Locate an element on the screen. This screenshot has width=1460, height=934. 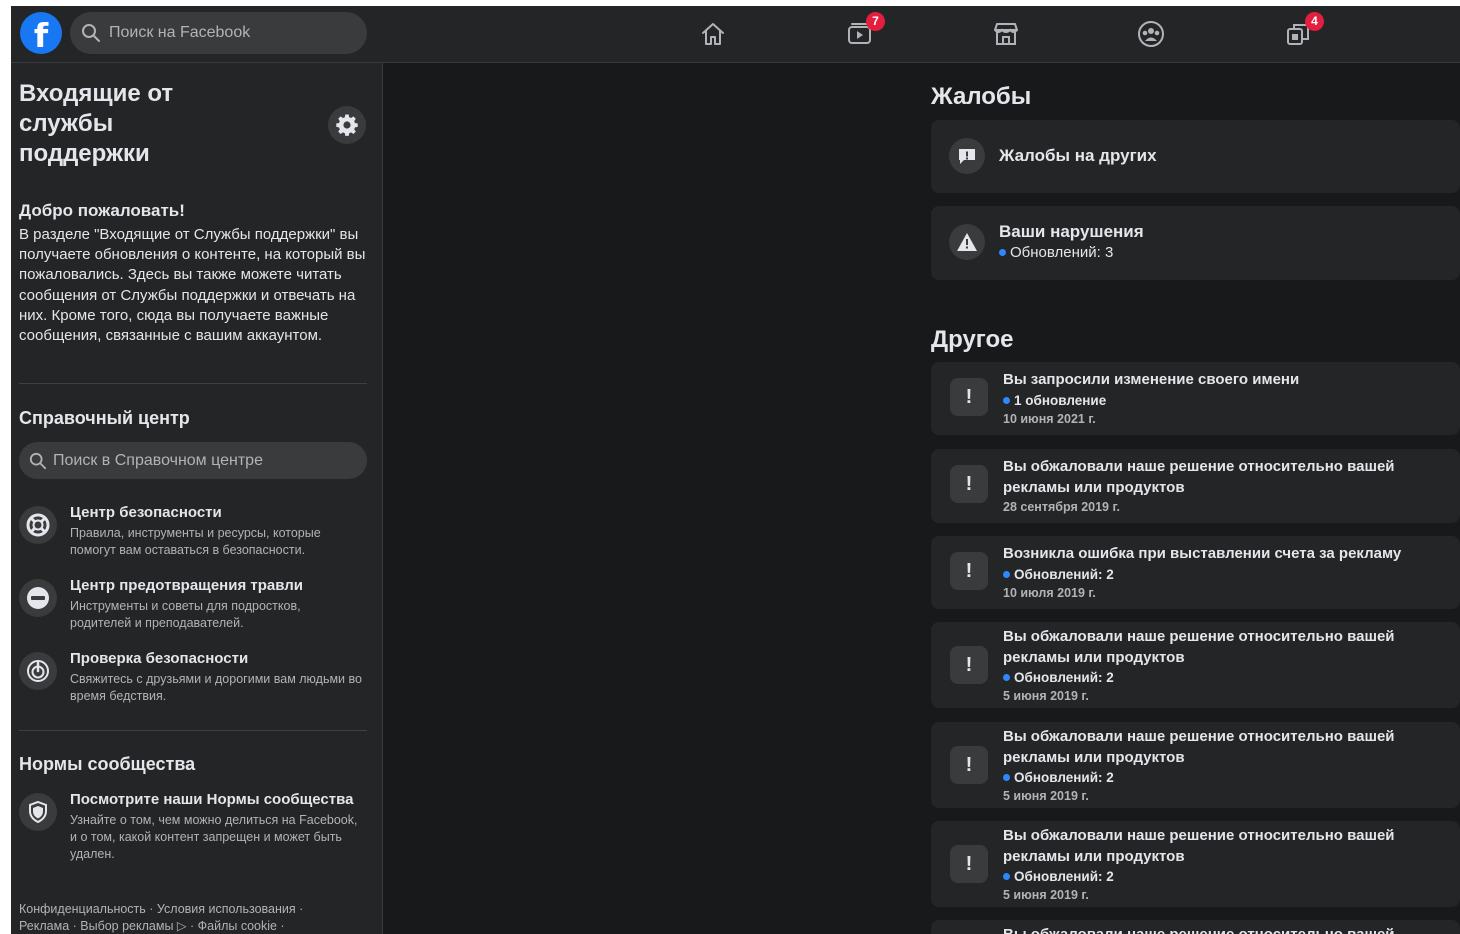
watch-notification-badge: 7 is located at coordinates (875, 21).